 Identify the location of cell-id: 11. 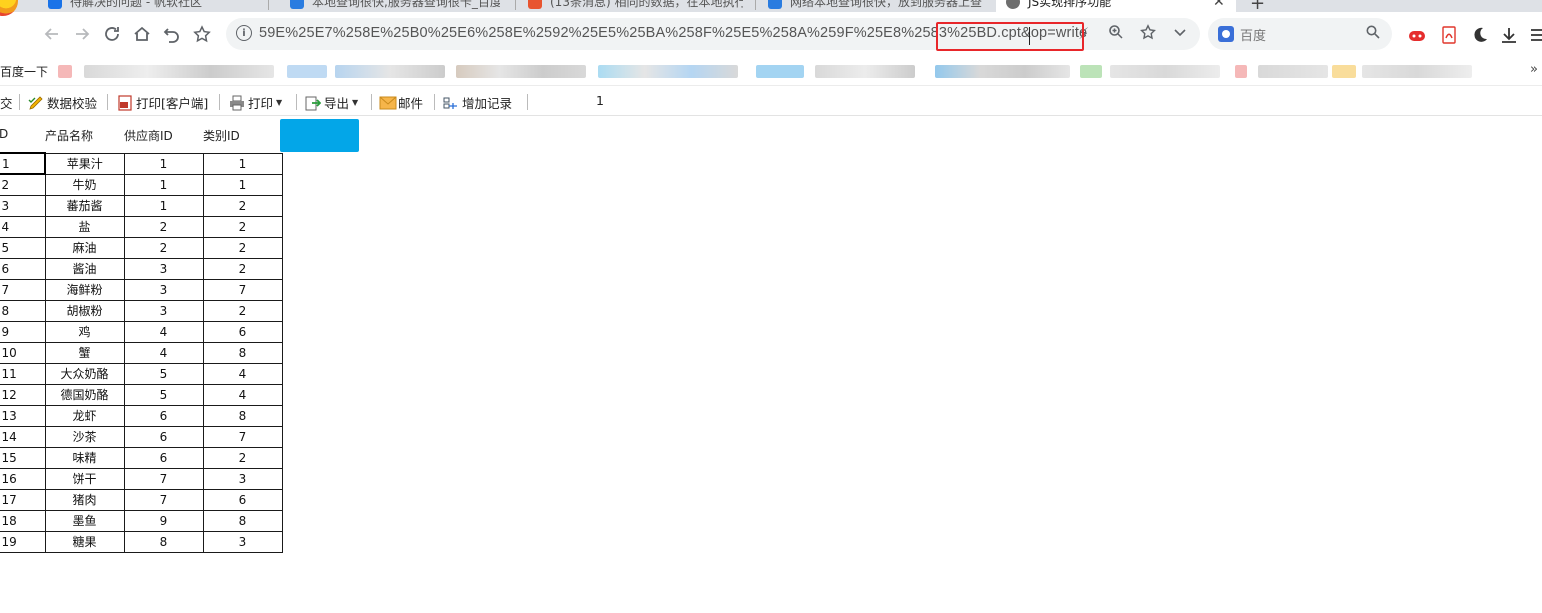
(23, 373).